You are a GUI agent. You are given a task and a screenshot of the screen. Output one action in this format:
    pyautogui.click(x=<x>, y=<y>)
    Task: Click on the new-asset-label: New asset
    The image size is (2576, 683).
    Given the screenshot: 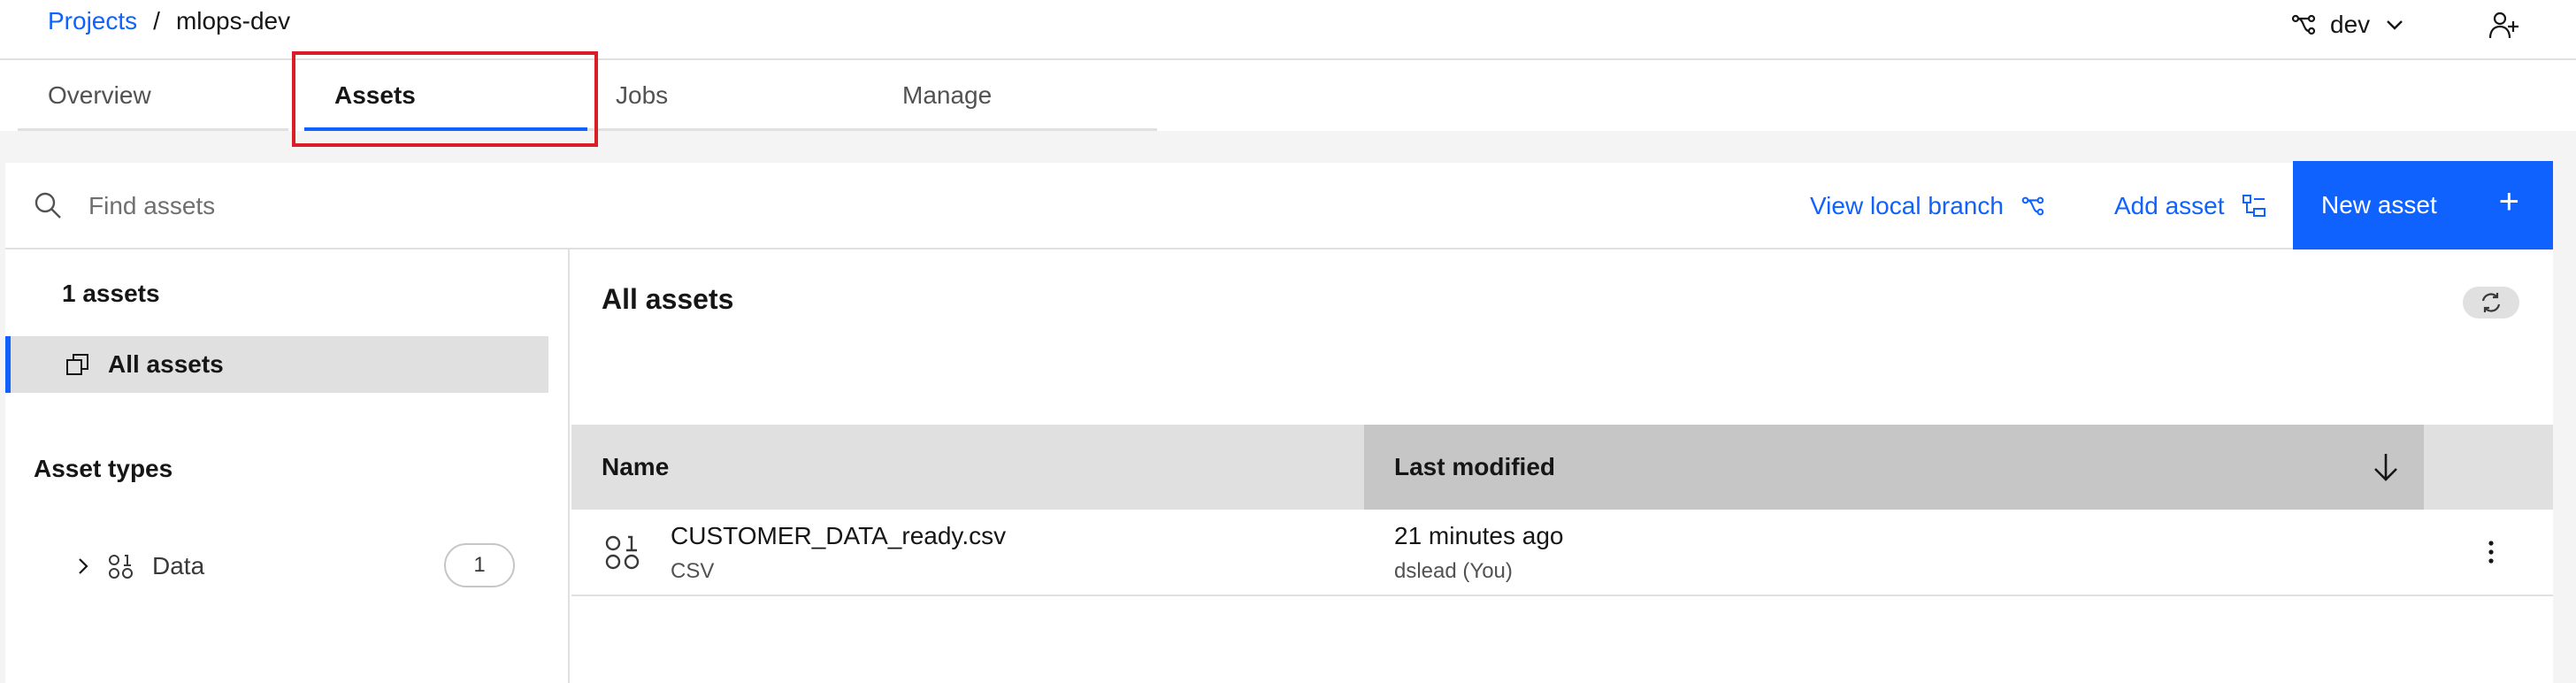 What is the action you would take?
    pyautogui.click(x=2379, y=205)
    